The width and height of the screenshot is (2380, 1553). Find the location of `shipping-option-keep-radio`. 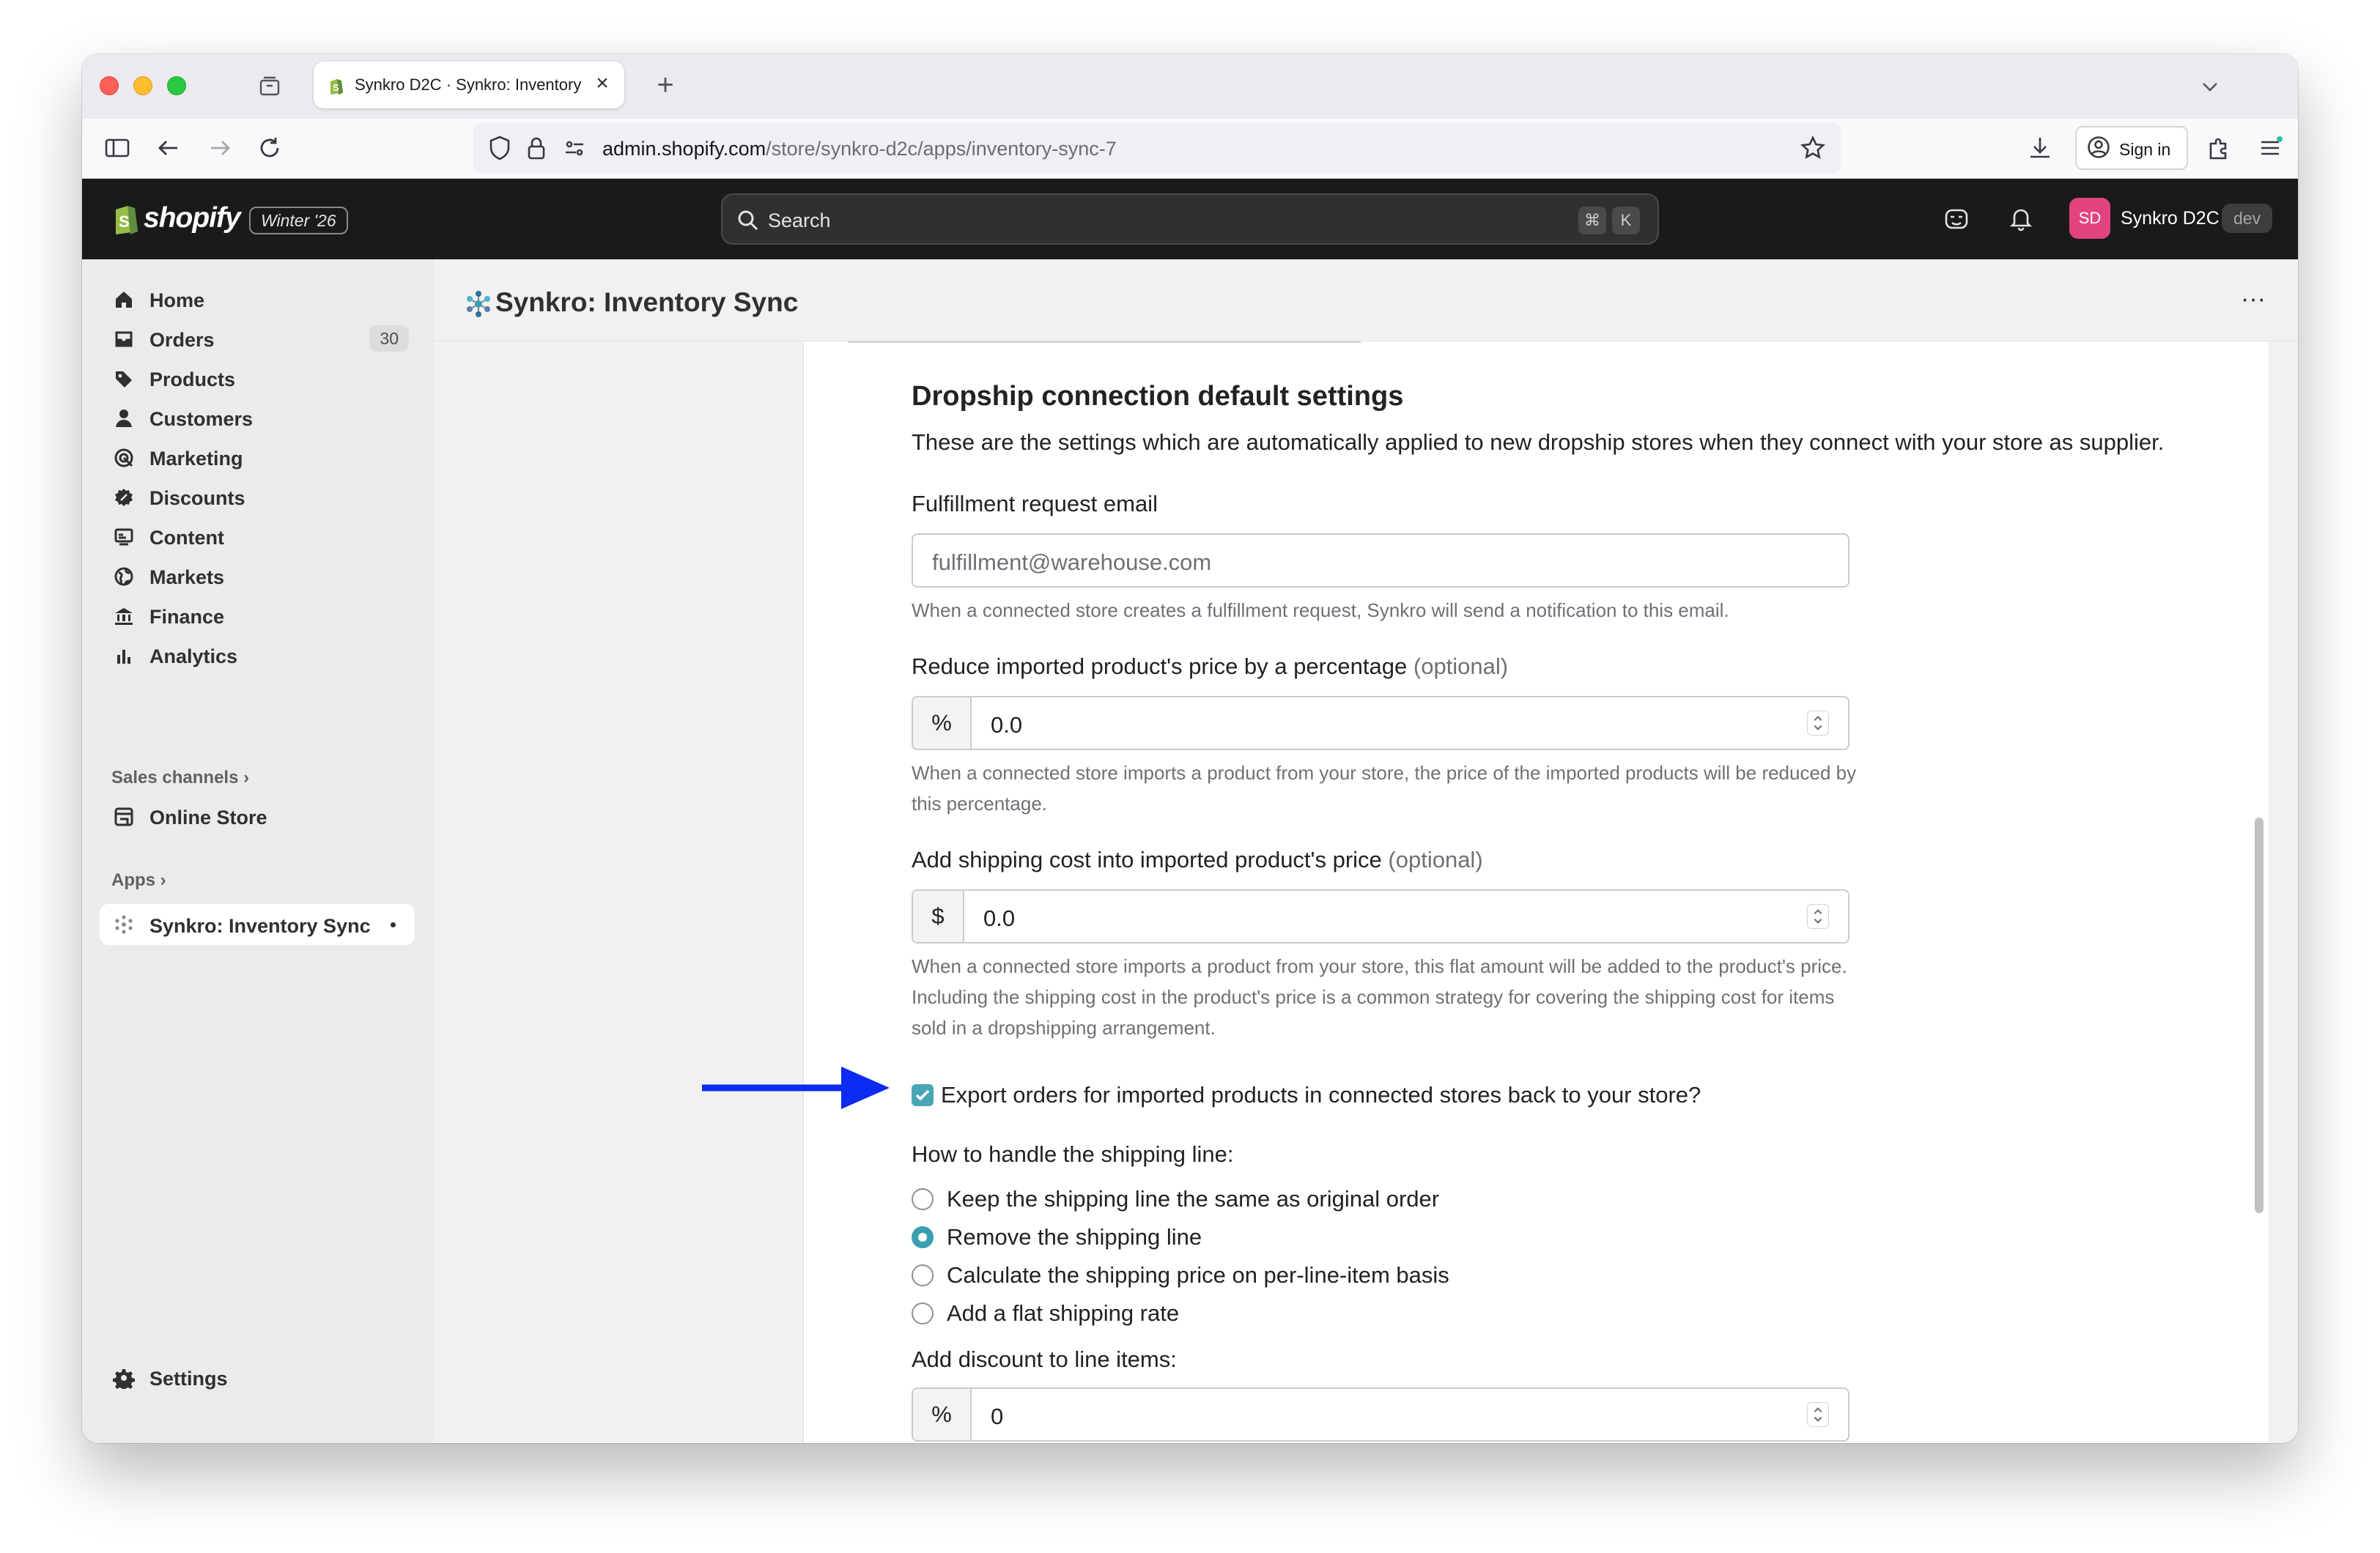

shipping-option-keep-radio is located at coordinates (923, 1199).